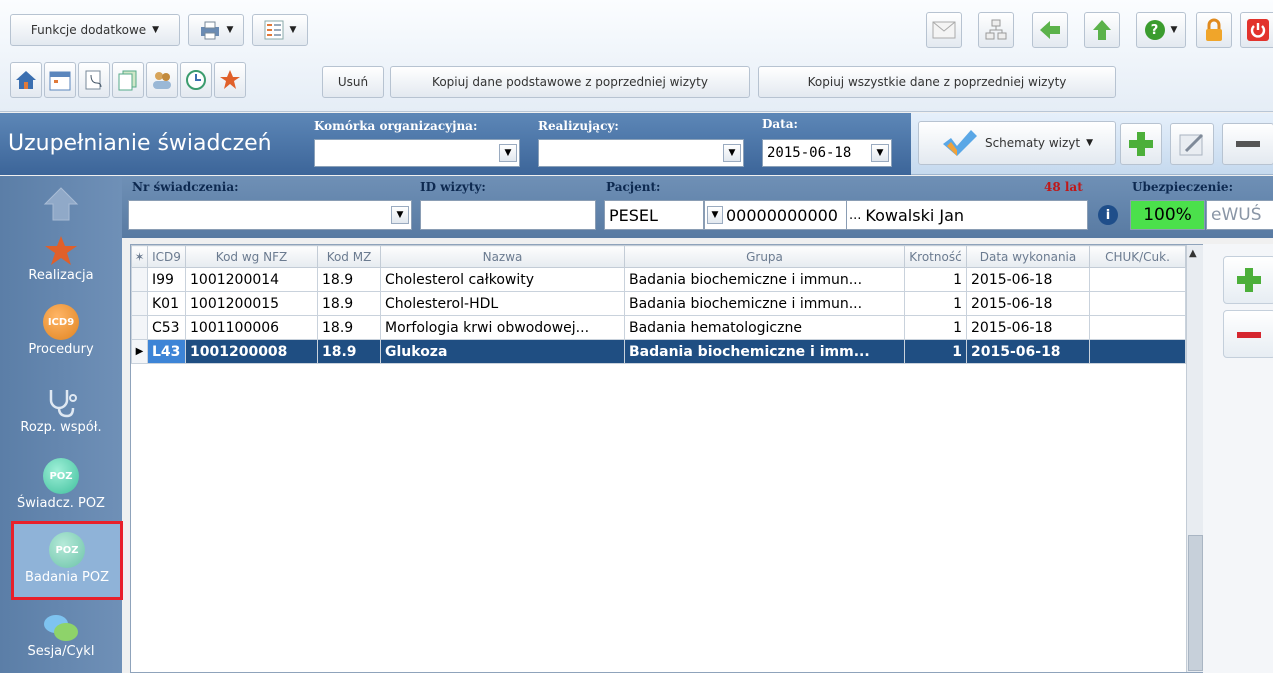 This screenshot has height=673, width=1273. I want to click on patient-name-field: ... Kowalski Jan, so click(967, 215).